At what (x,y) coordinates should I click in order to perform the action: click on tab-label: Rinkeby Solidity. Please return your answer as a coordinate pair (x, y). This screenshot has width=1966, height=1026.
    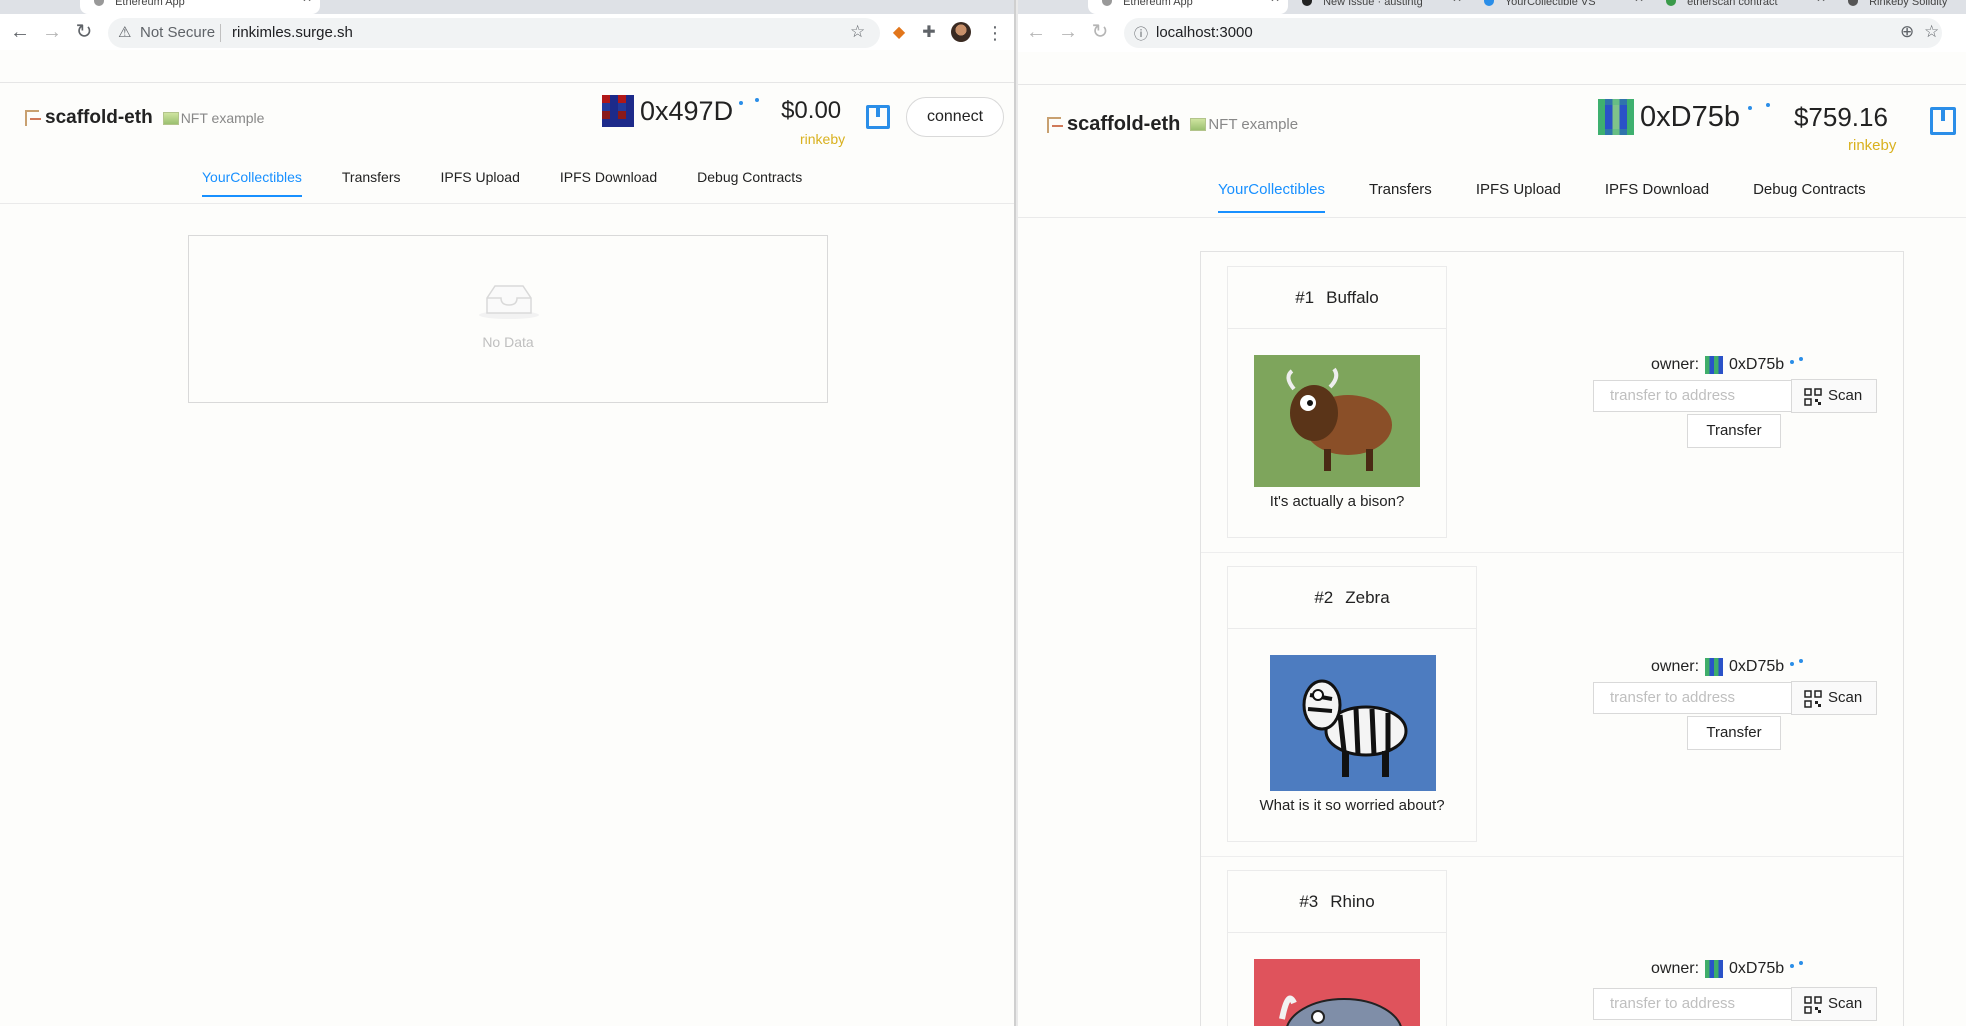
    Looking at the image, I should click on (1908, 4).